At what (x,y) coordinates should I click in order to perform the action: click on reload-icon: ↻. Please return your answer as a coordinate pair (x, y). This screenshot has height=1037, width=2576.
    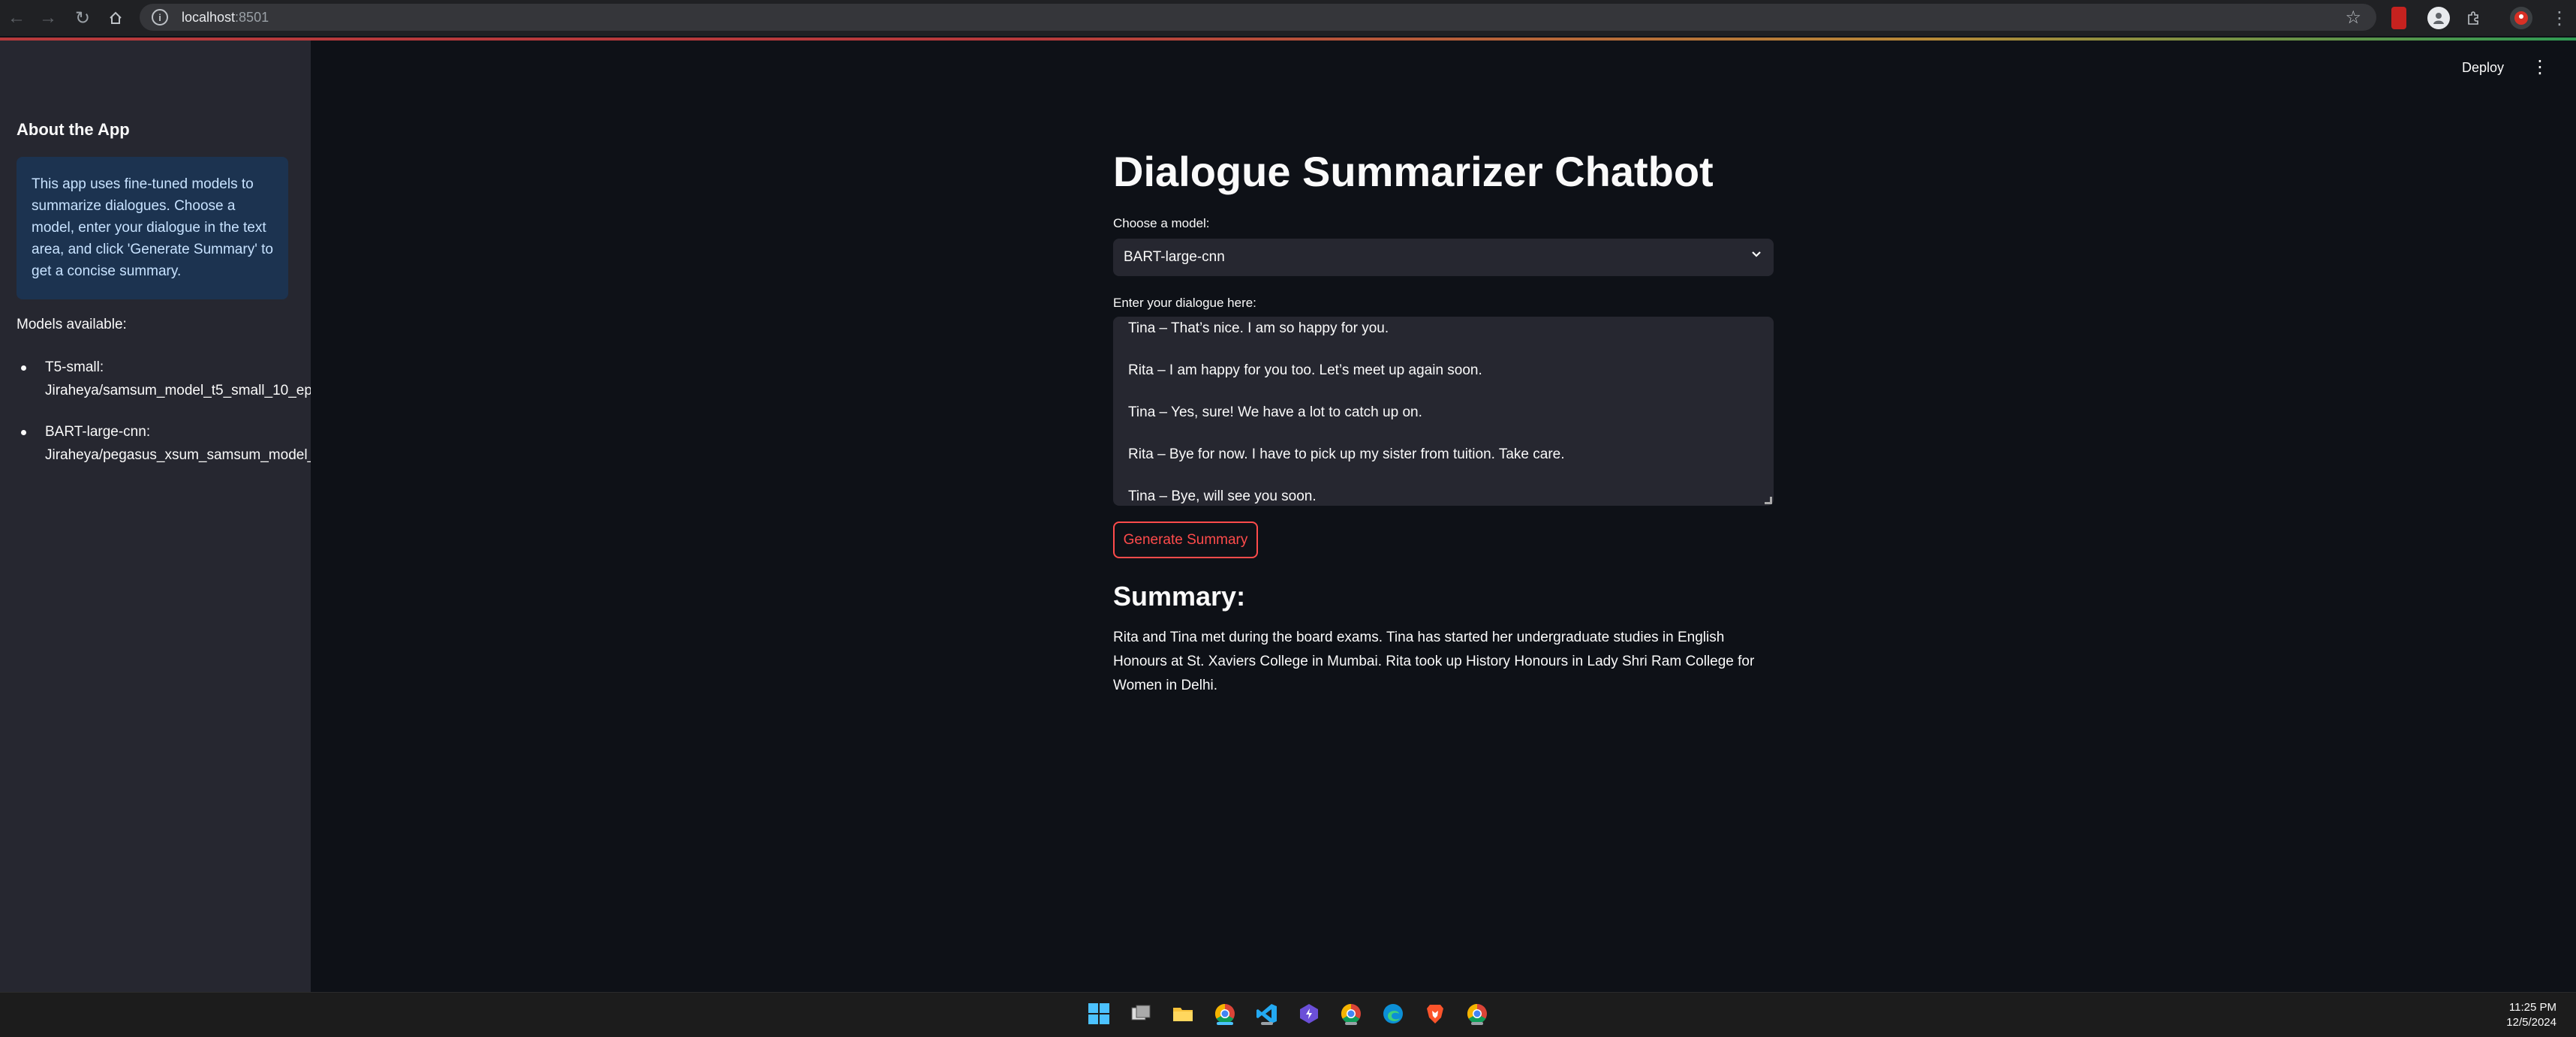
    Looking at the image, I should click on (82, 18).